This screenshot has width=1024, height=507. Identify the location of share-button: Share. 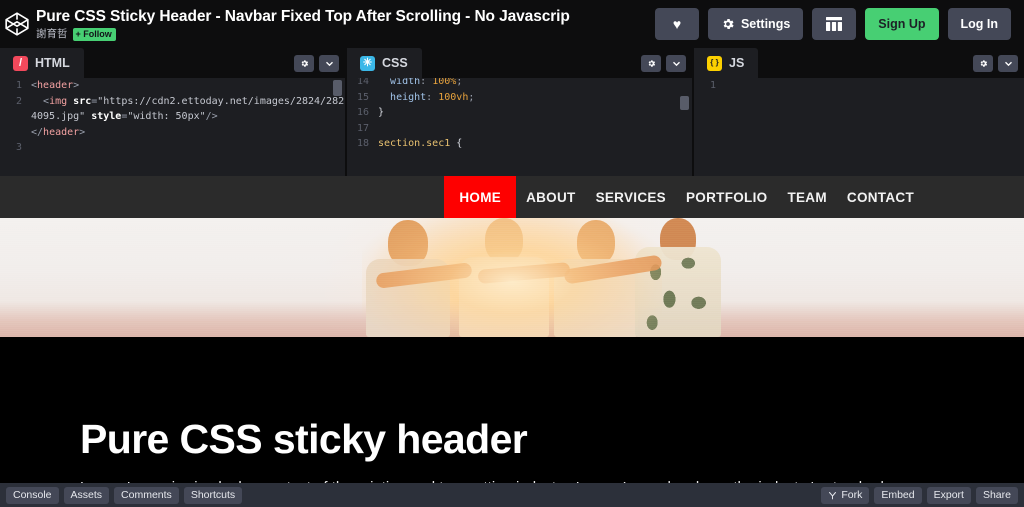
(996, 495).